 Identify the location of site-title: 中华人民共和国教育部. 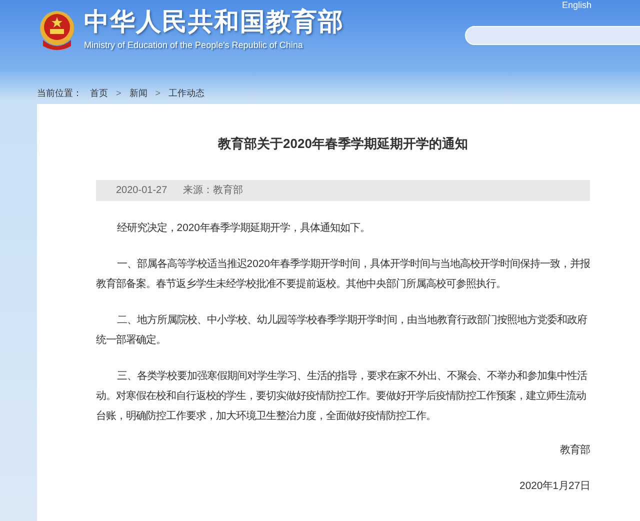
(214, 22).